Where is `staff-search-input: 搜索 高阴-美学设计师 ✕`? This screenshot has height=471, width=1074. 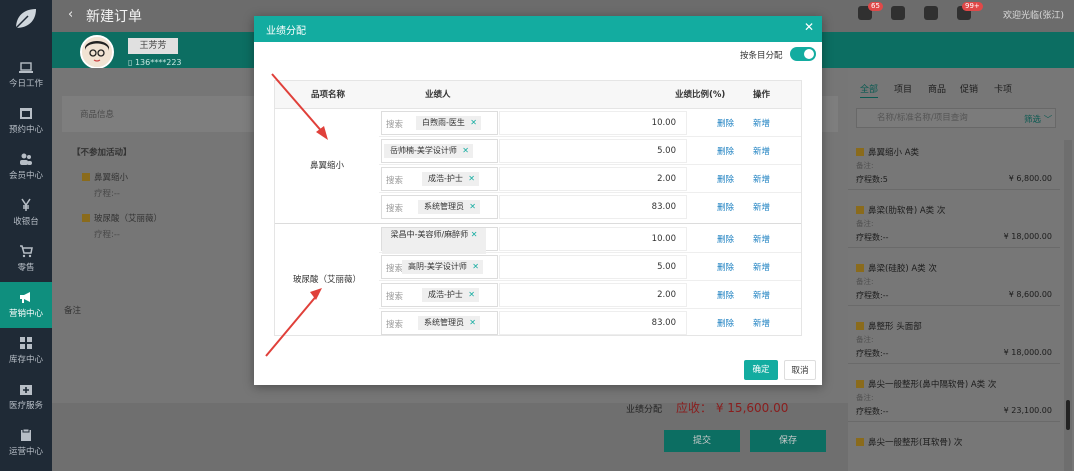 staff-search-input: 搜索 高阴-美学设计师 ✕ is located at coordinates (439, 267).